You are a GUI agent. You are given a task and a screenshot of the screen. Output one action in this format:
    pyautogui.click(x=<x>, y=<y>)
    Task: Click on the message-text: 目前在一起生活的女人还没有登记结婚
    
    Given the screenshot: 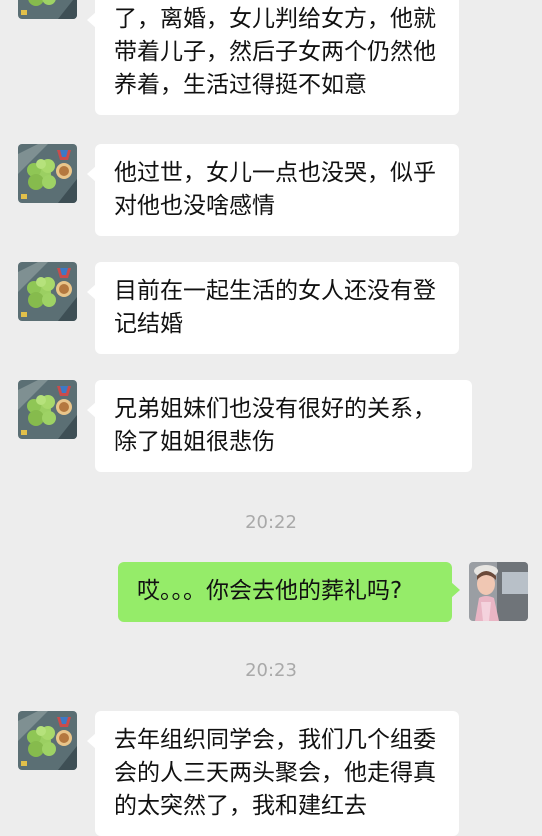 What is the action you would take?
    pyautogui.click(x=275, y=307)
    